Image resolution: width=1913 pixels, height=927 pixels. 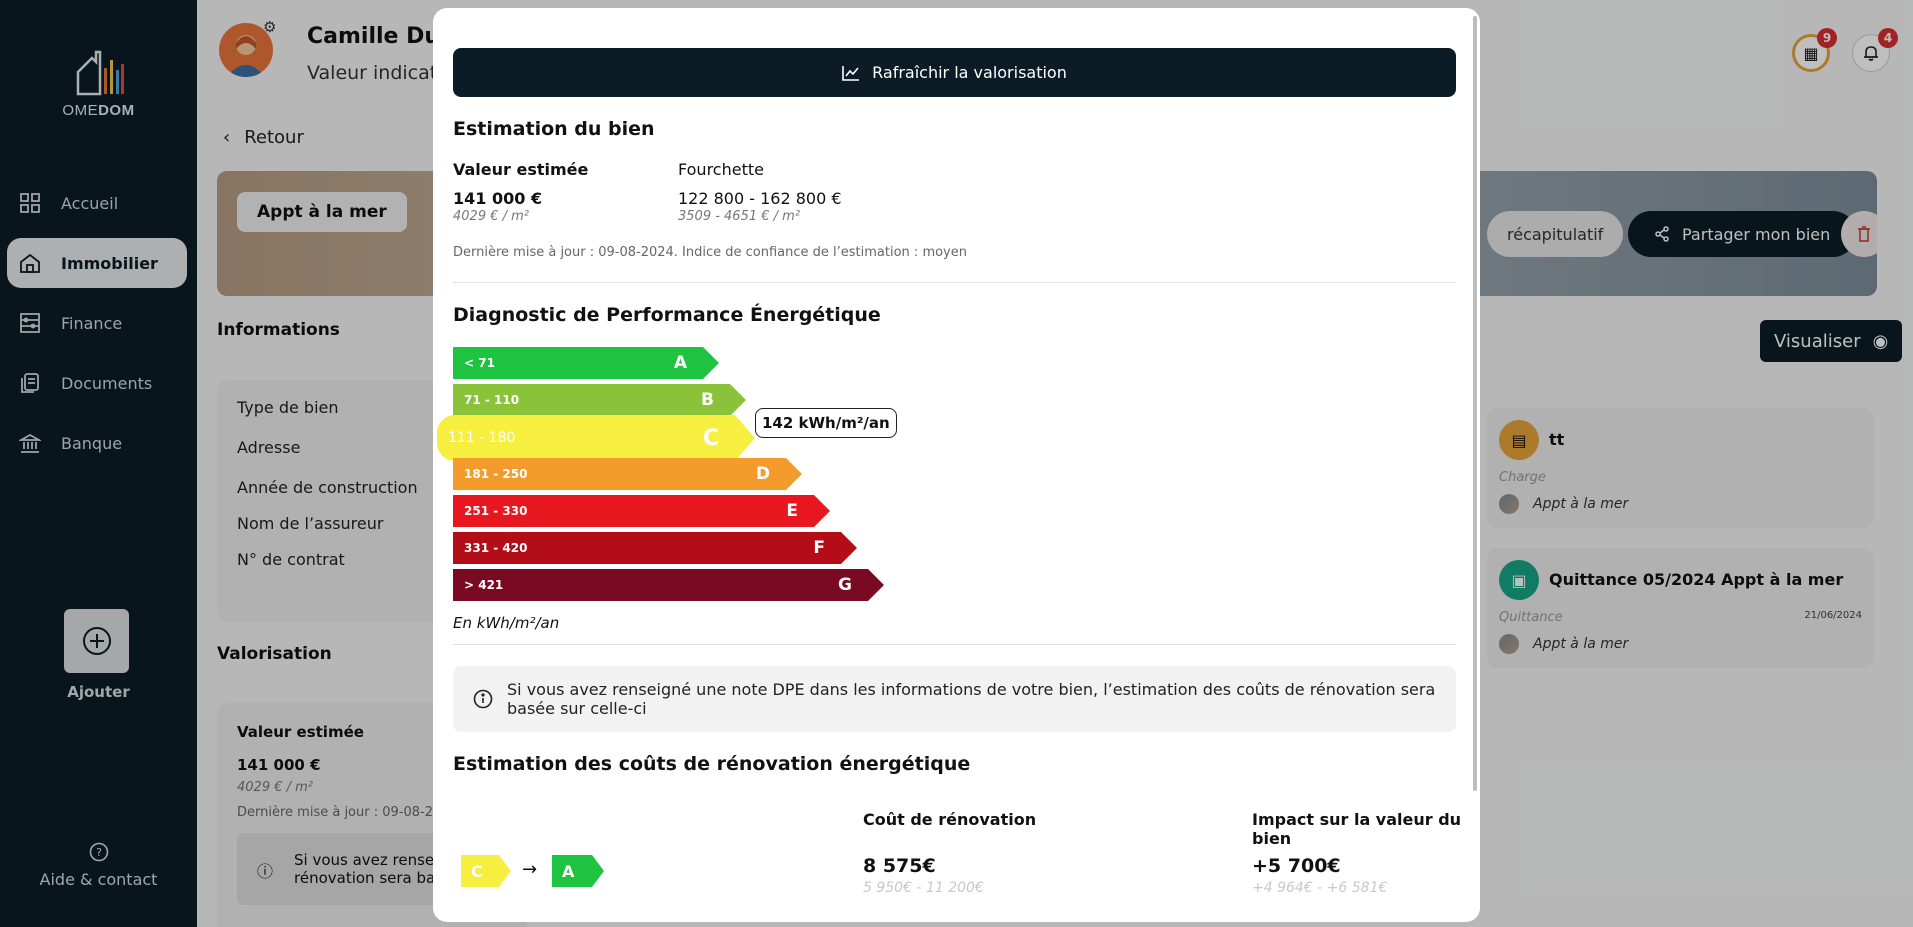 I want to click on renovation-to-letter: A, so click(x=568, y=871).